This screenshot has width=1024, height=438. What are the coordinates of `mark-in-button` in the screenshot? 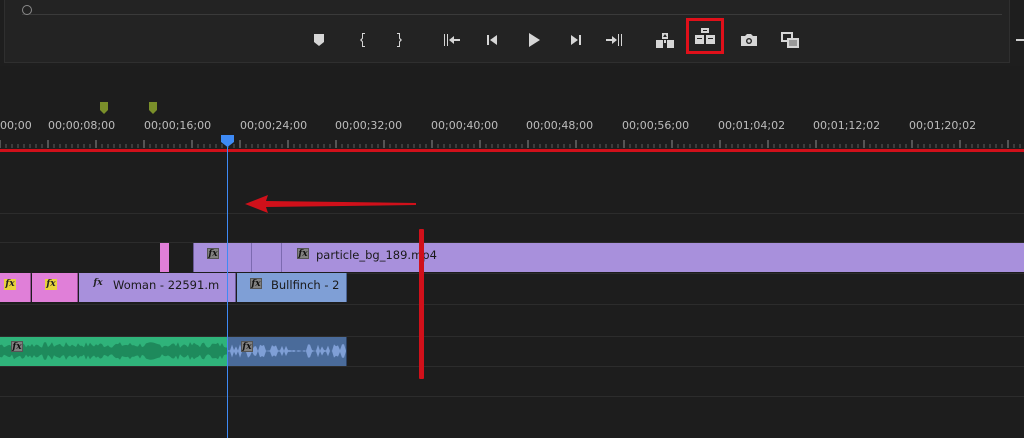 It's located at (363, 40).